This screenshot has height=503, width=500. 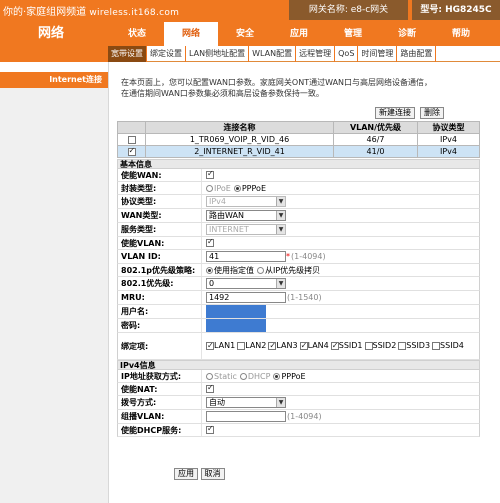 I want to click on enable-vlan-checkbox, so click(x=210, y=242).